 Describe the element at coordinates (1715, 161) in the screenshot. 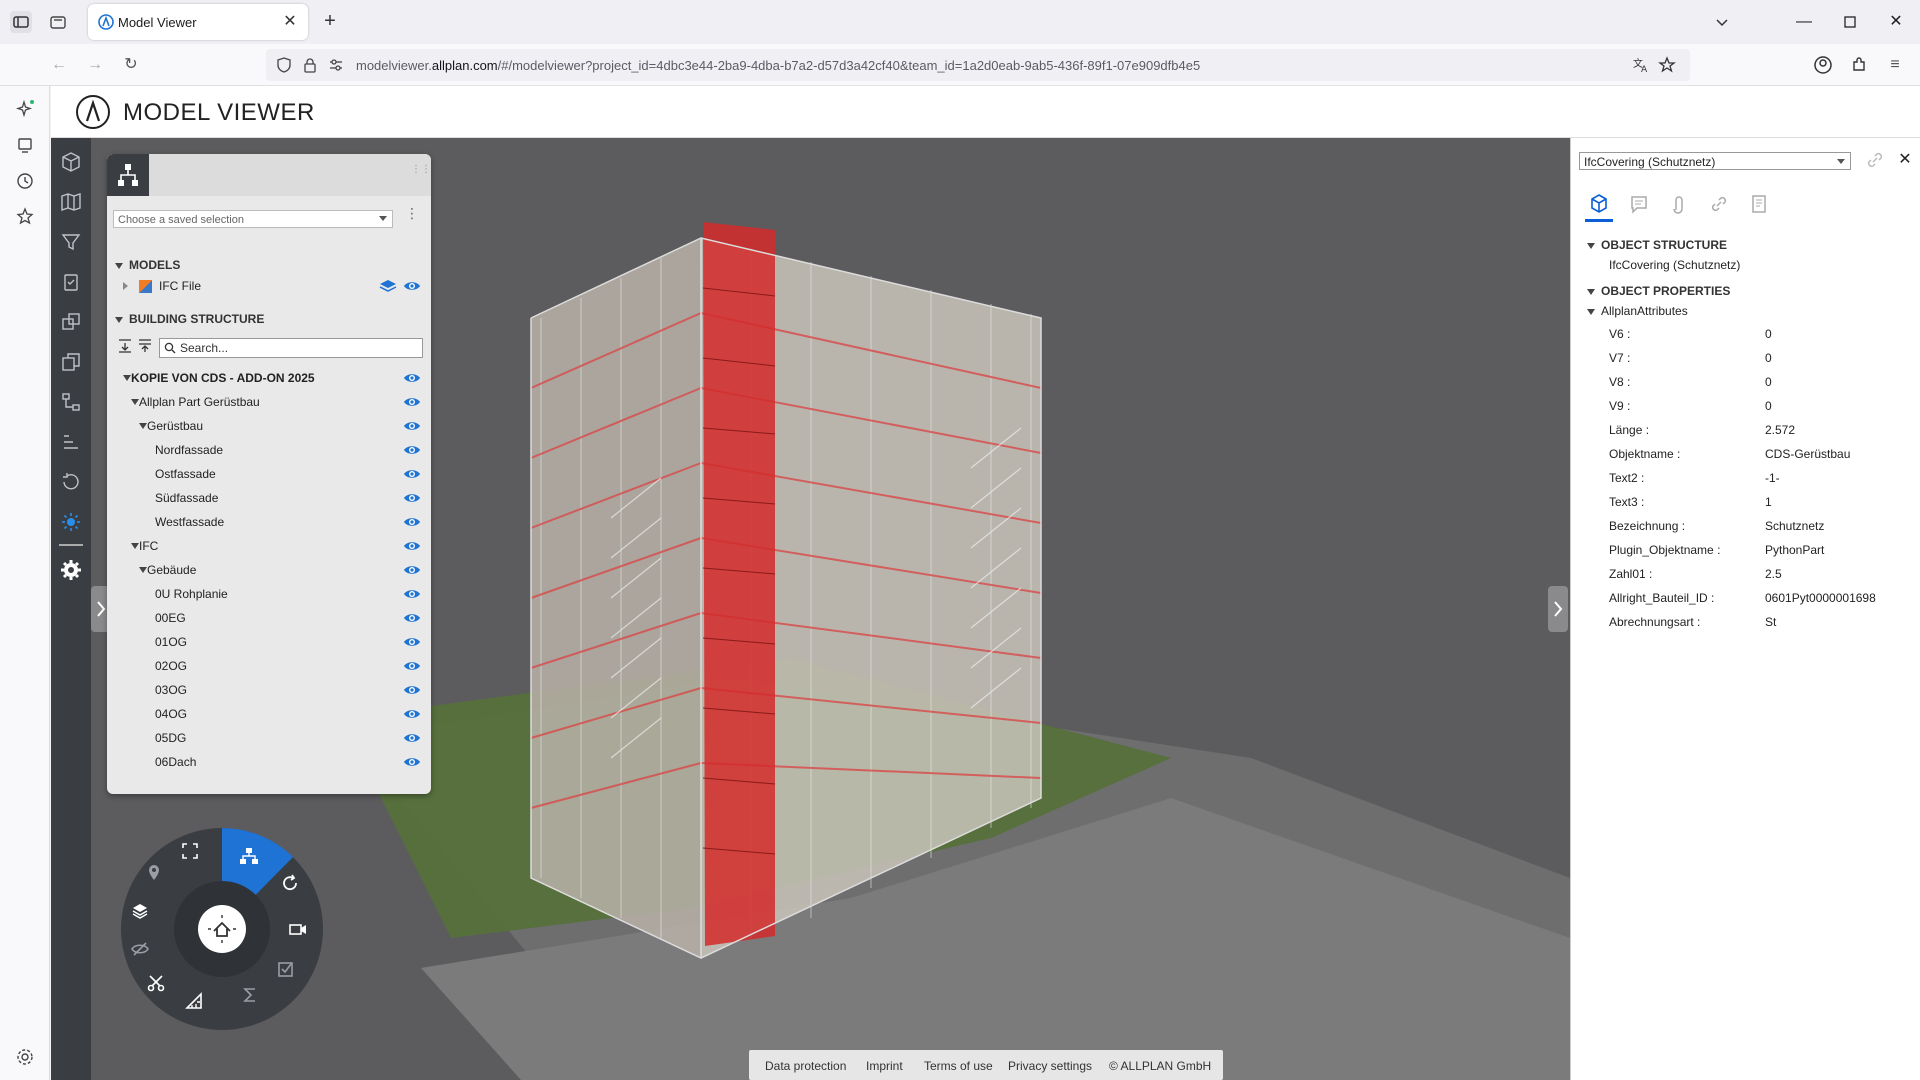

I see `selected-object-dropdown: IfcCovering (Schutznetz)` at that location.